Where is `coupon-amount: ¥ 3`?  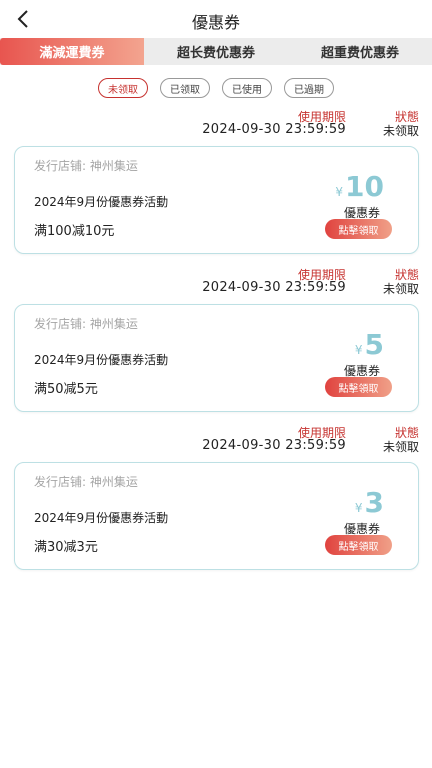 coupon-amount: ¥ 3 is located at coordinates (369, 502).